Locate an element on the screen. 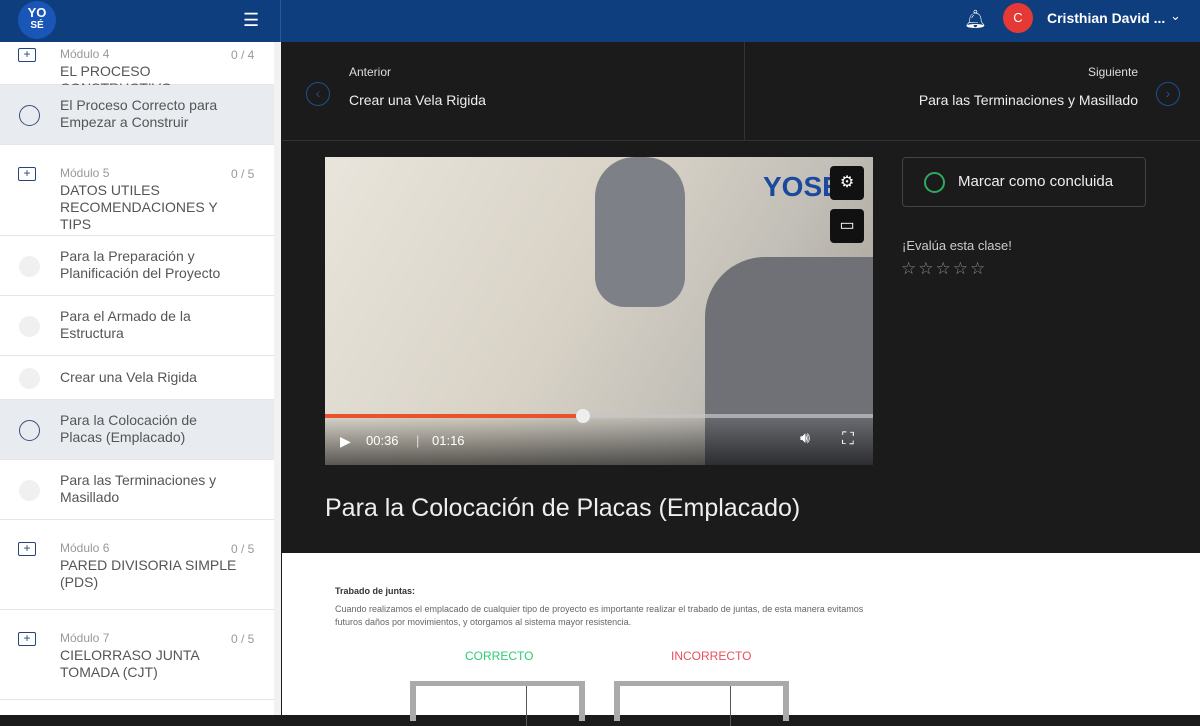 The image size is (1200, 726). lesson-title: Crear una Vela Rigida is located at coordinates (128, 377).